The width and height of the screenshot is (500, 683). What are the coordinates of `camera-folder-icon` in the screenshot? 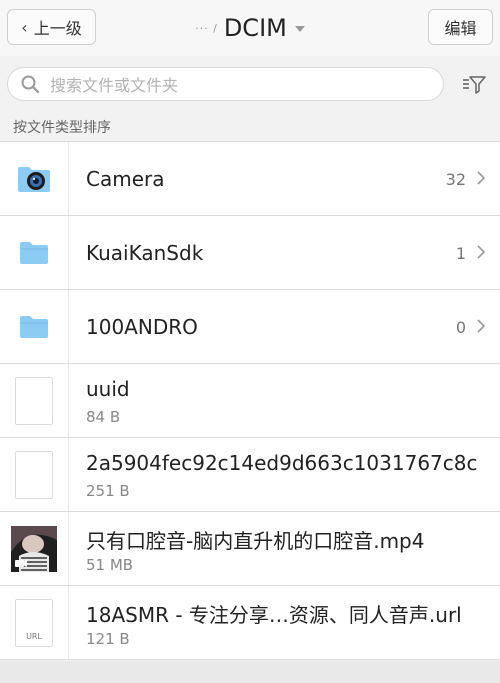 It's located at (34, 179).